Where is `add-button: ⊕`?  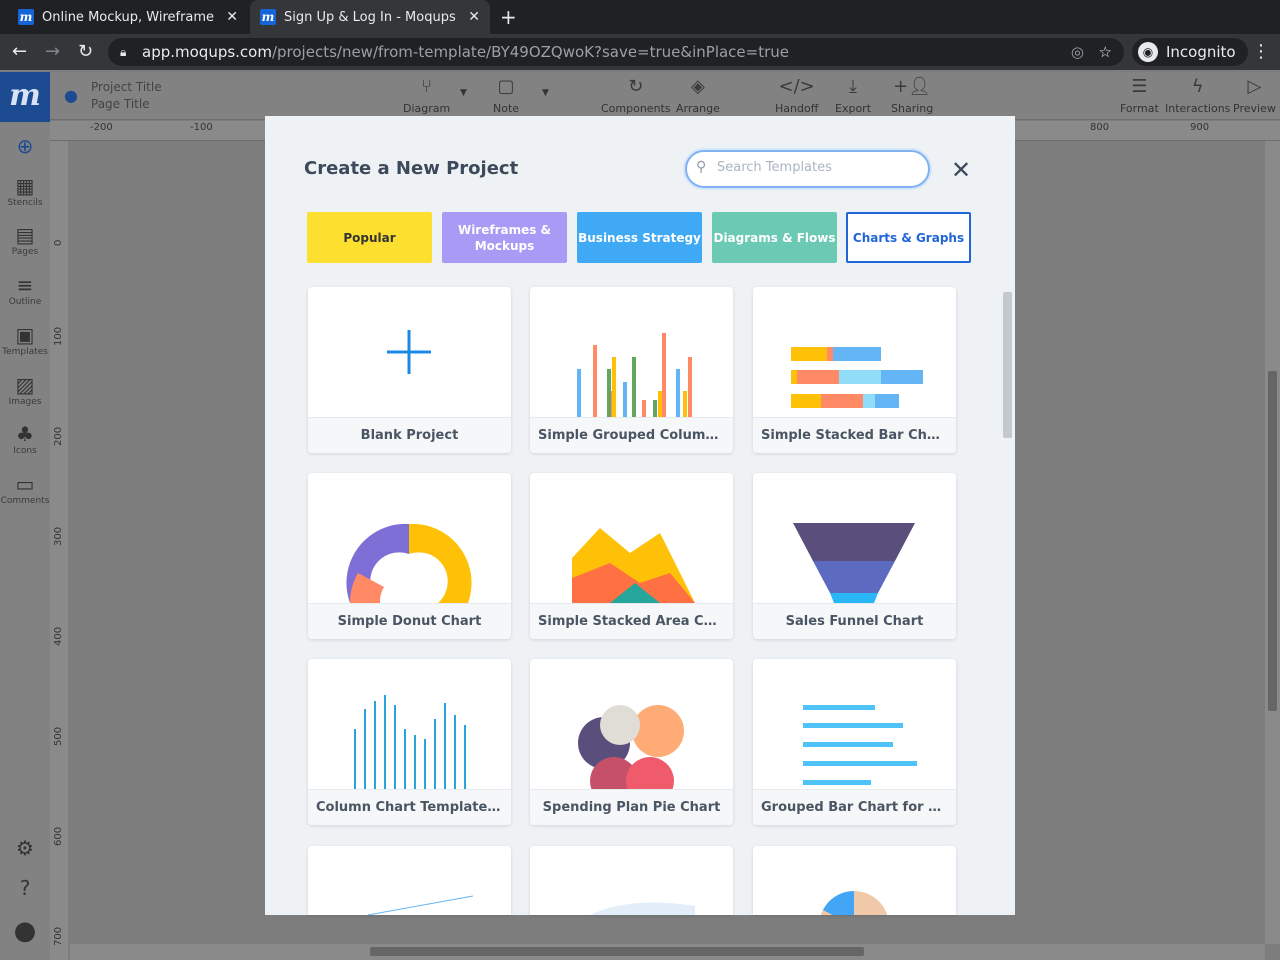 add-button: ⊕ is located at coordinates (25, 146).